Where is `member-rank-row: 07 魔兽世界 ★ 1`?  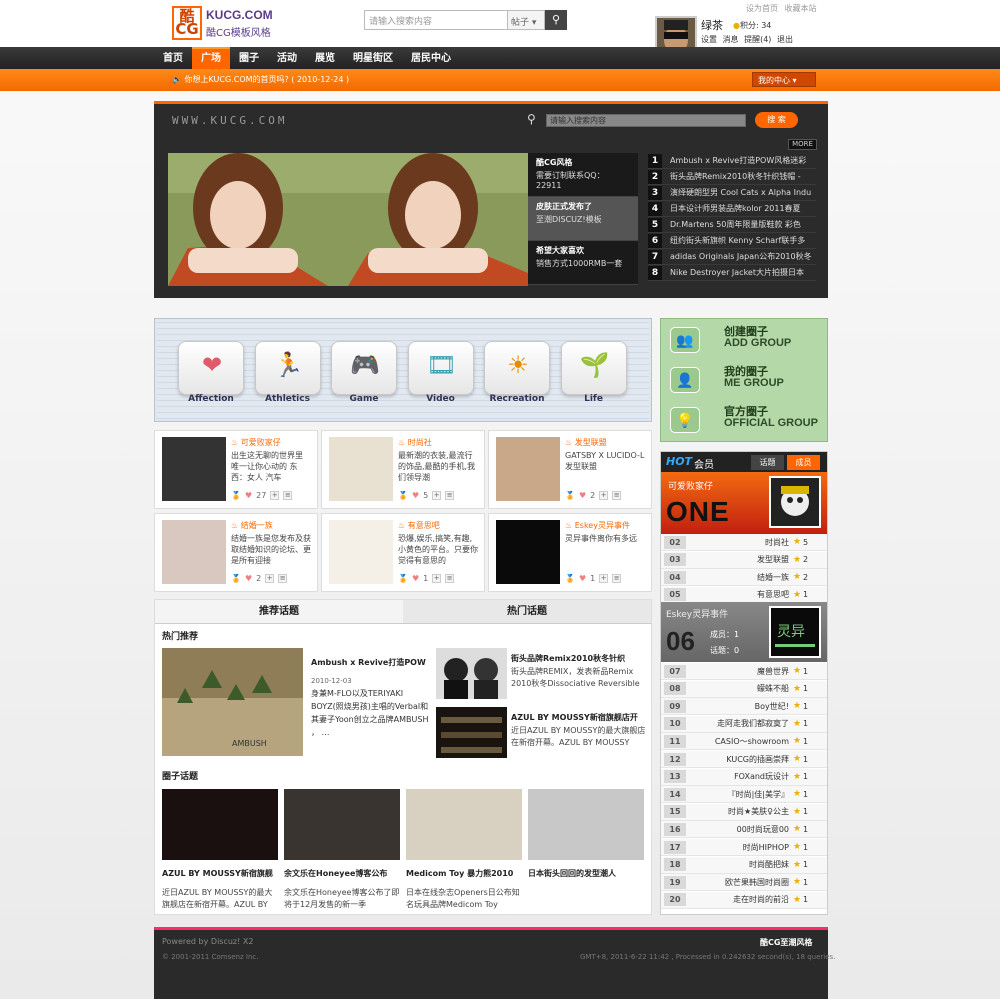
member-rank-row: 07 魔兽世界 ★ 1 is located at coordinates (744, 671).